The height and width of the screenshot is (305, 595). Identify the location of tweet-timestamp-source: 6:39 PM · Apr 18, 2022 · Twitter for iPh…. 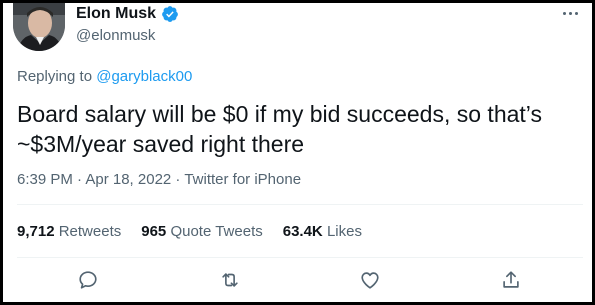
(159, 179).